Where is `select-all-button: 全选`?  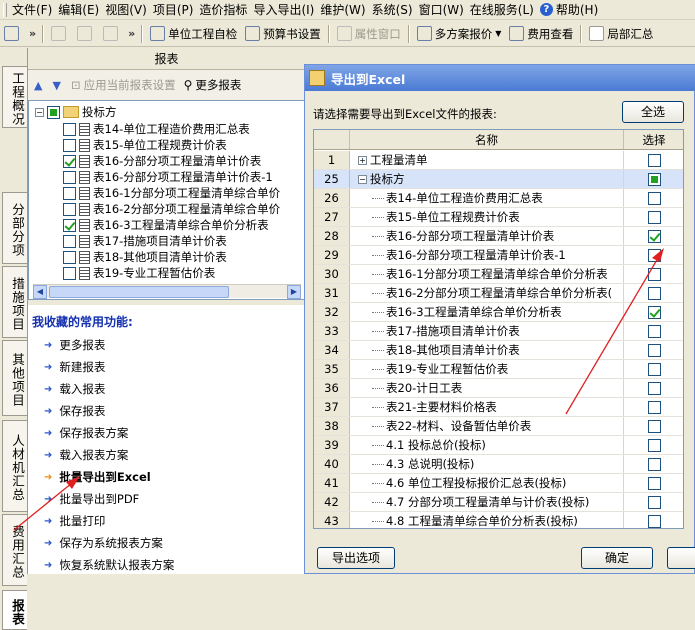 select-all-button: 全选 is located at coordinates (653, 112).